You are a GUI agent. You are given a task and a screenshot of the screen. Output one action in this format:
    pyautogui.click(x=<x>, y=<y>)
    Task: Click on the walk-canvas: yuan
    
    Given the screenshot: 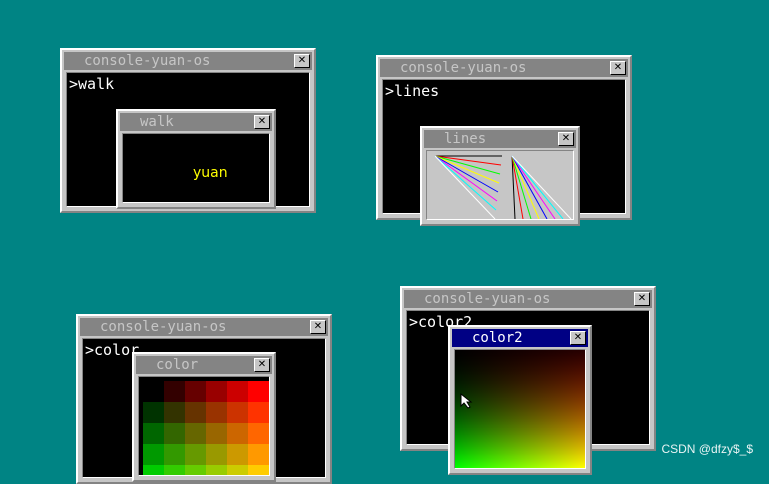 What is the action you would take?
    pyautogui.click(x=196, y=168)
    